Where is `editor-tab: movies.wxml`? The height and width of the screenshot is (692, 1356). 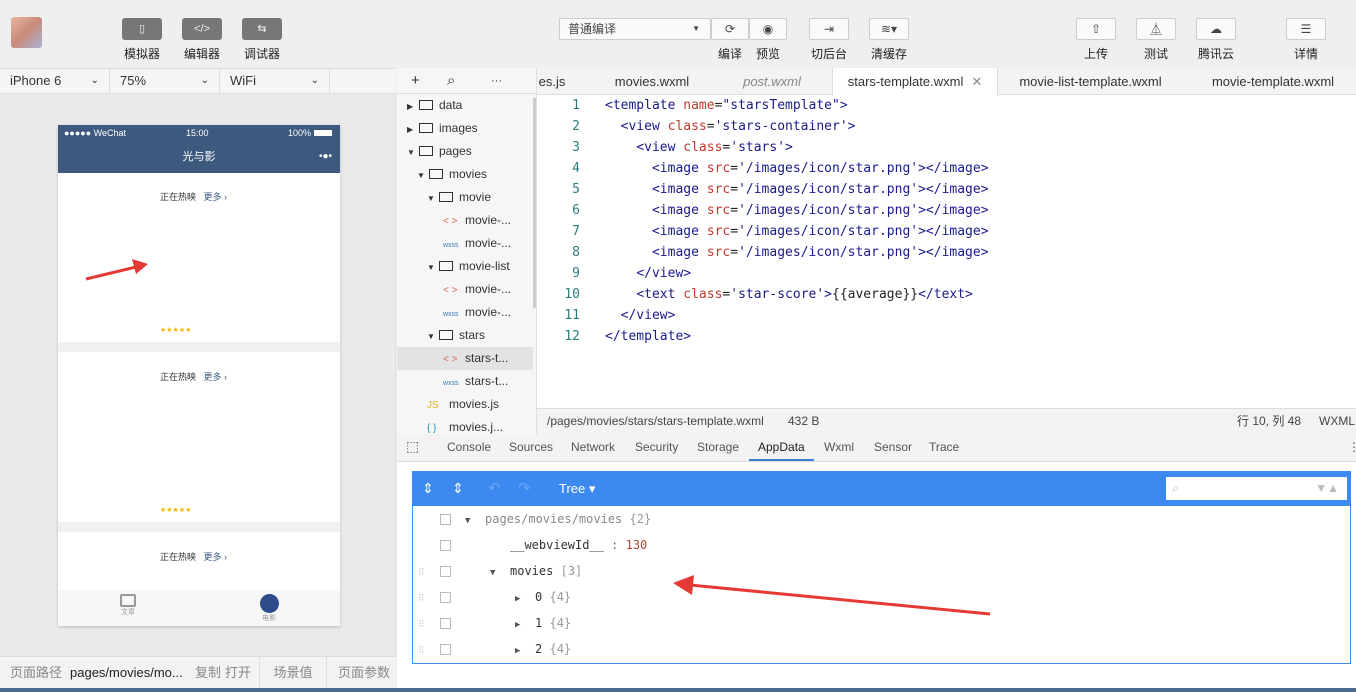 editor-tab: movies.wxml is located at coordinates (652, 81).